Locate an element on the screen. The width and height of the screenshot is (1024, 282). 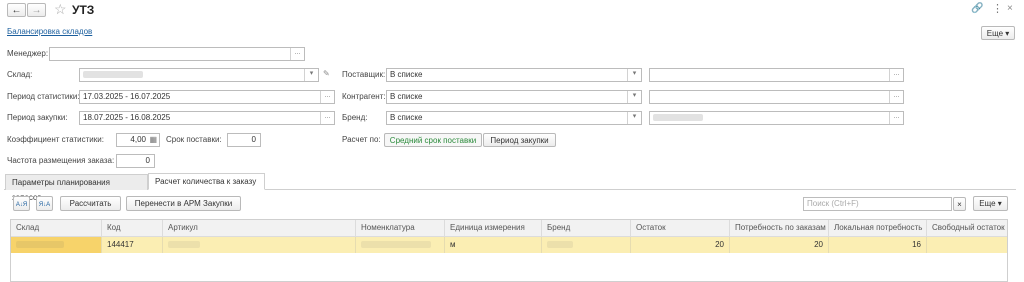
warehouse-dropdown-button: ▾ is located at coordinates (311, 75).